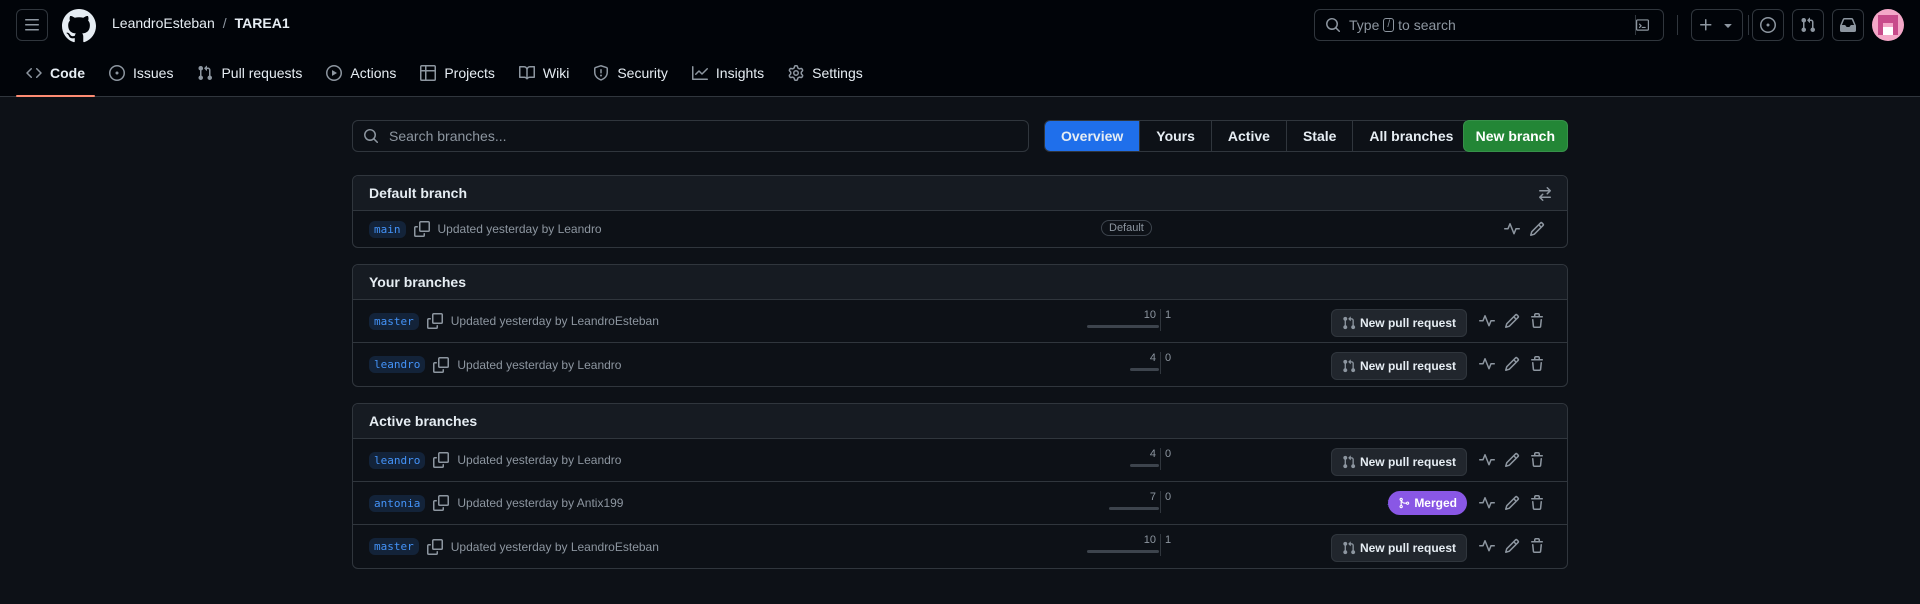 The image size is (1920, 604). What do you see at coordinates (361, 73) in the screenshot?
I see `tab-actions: Actions` at bounding box center [361, 73].